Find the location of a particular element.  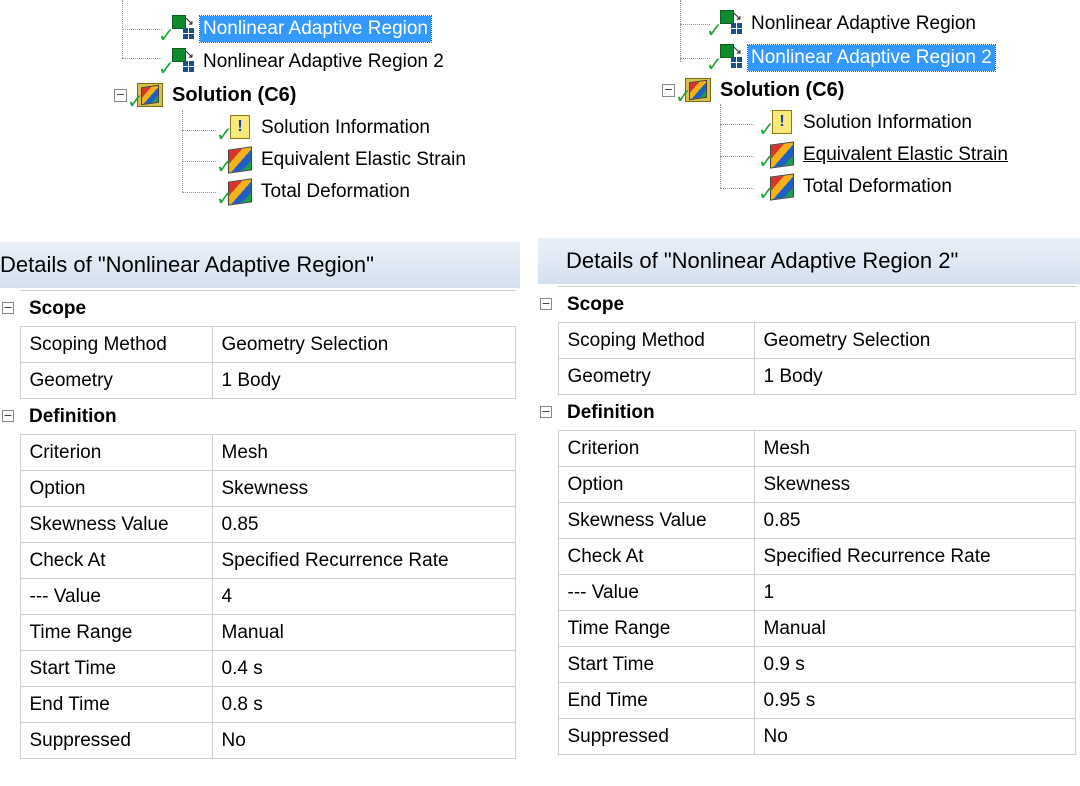

details-title: Details of "Nonlinear Adaptive Region" is located at coordinates (260, 265).